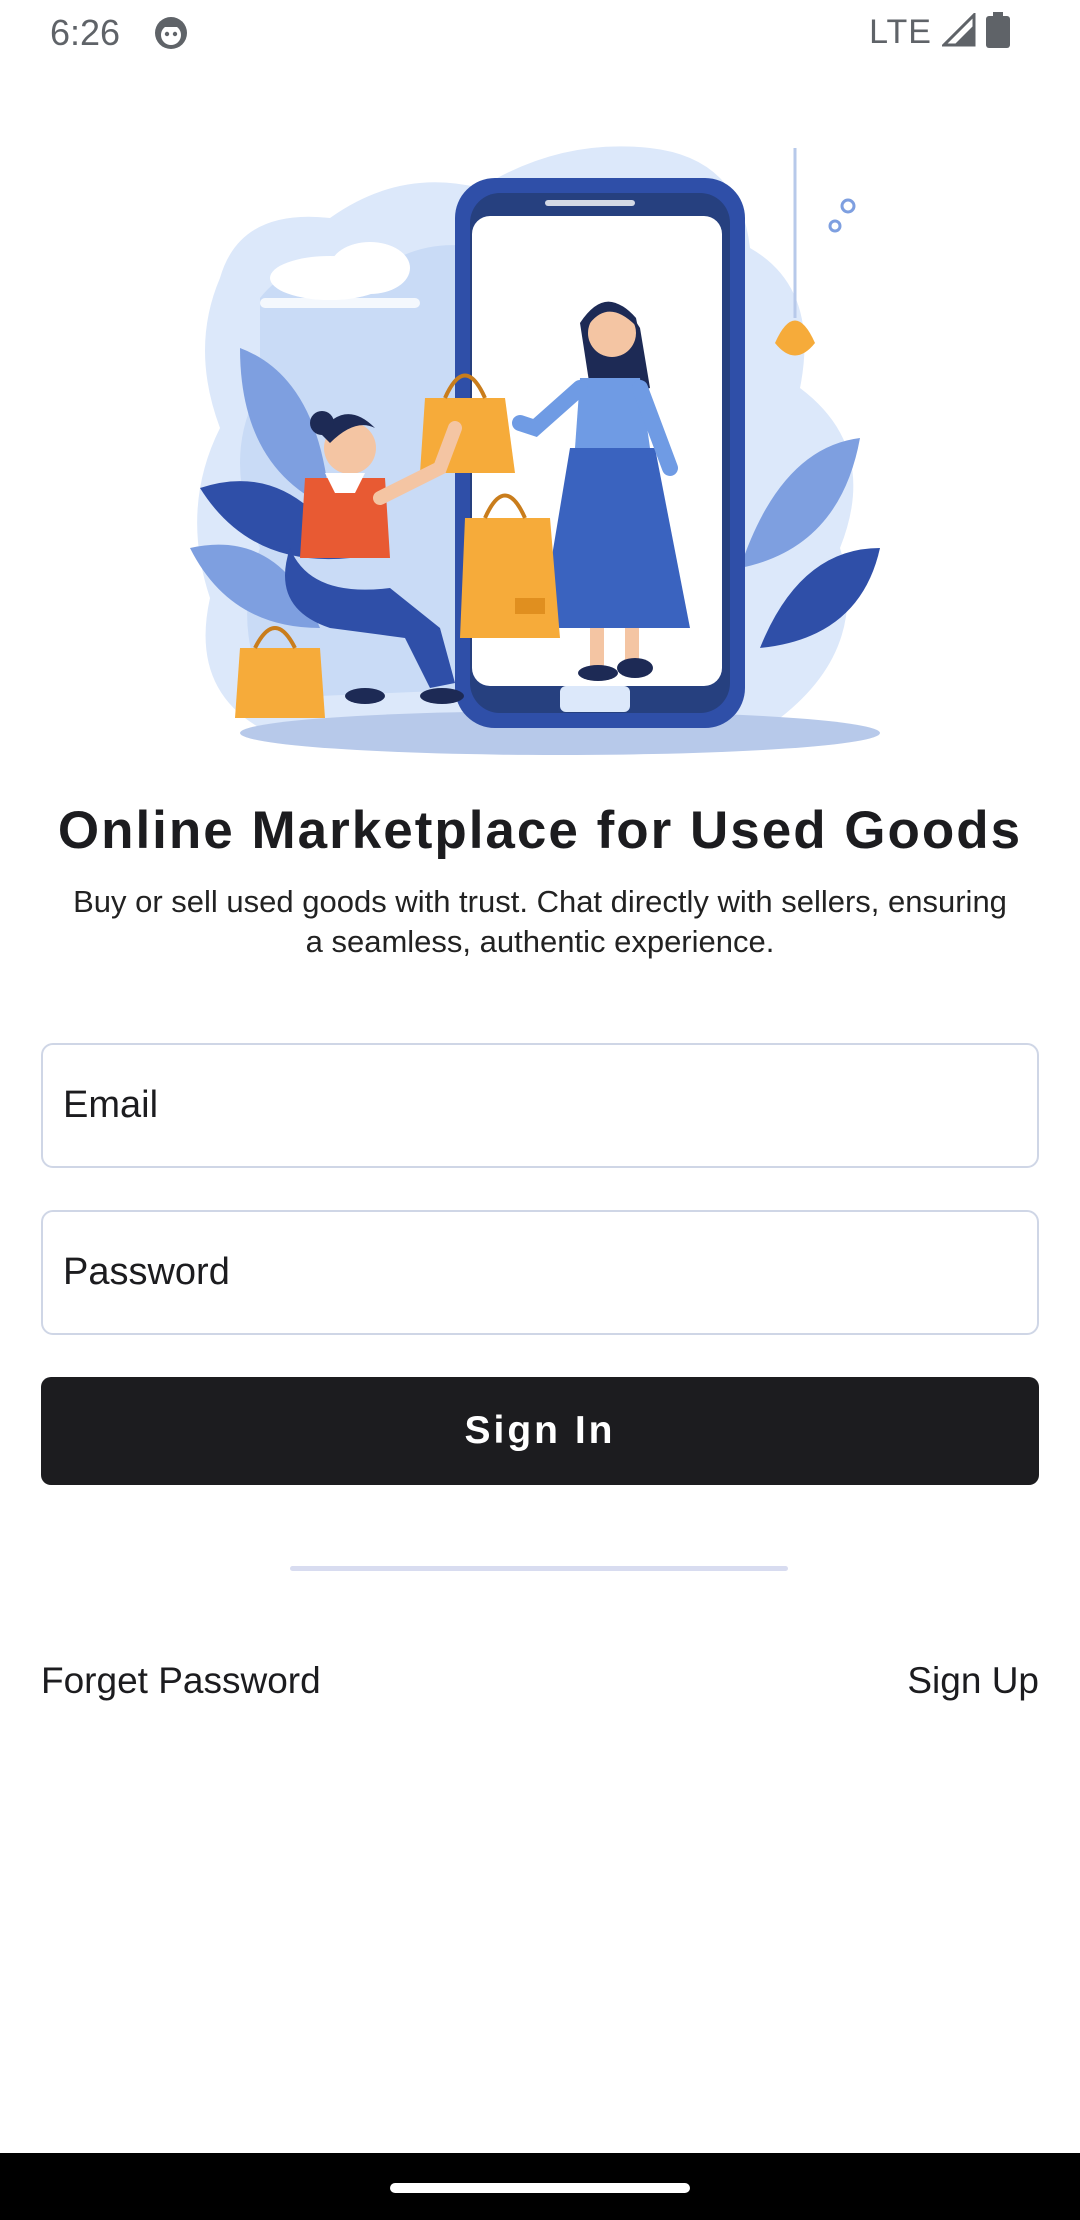 The image size is (1080, 2220). Describe the element at coordinates (540, 1431) in the screenshot. I see `sign-in-button: Sign In` at that location.